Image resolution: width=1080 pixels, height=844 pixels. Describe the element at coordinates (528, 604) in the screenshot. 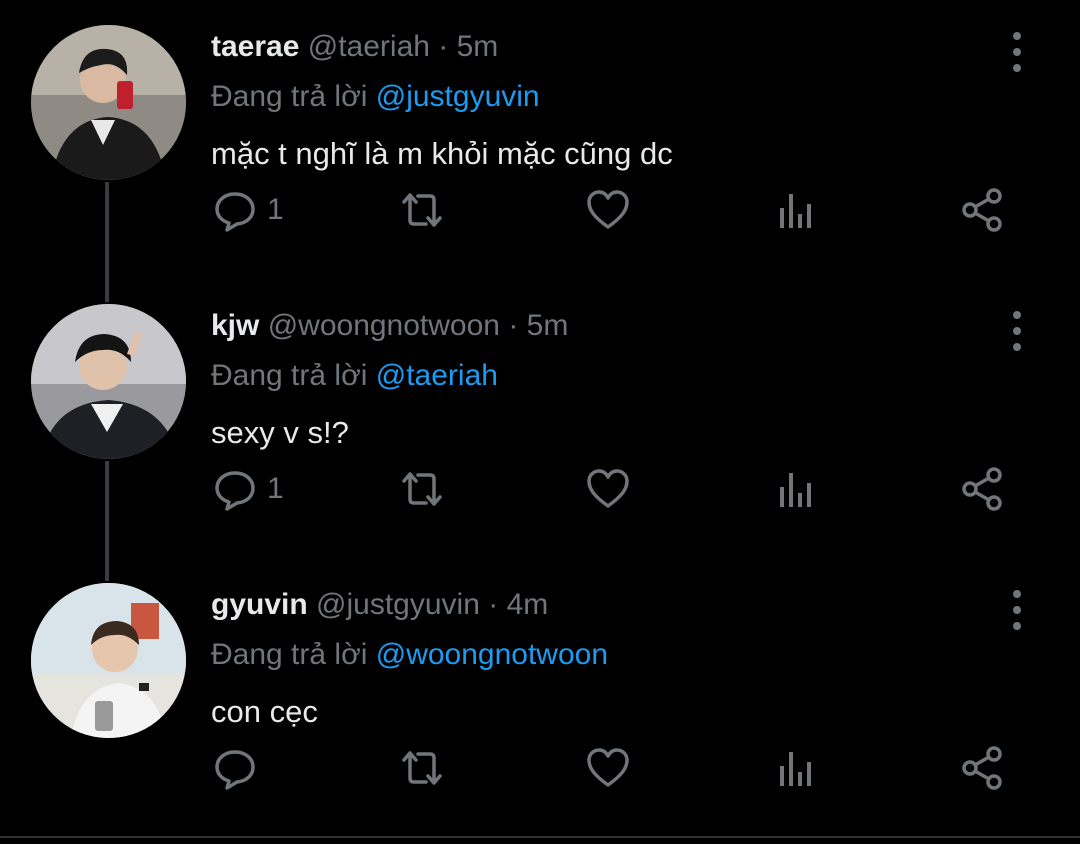

I see `timestamp: 4m` at that location.